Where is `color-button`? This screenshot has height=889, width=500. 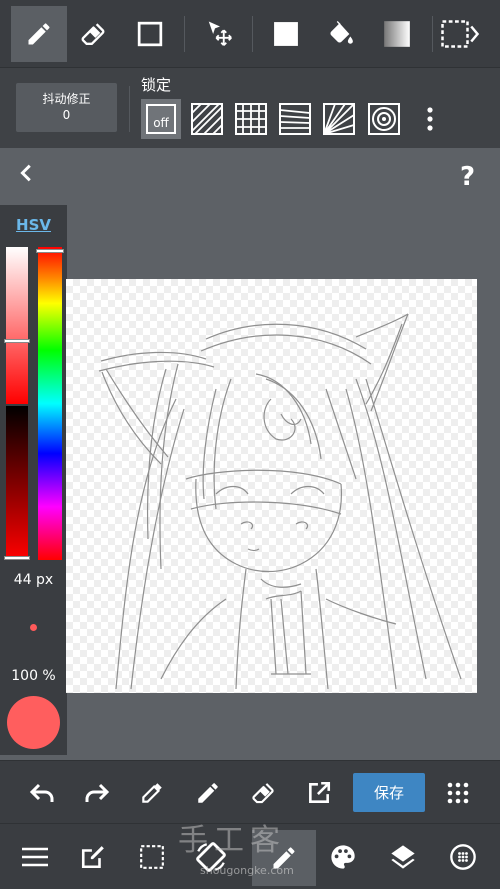 color-button is located at coordinates (343, 857).